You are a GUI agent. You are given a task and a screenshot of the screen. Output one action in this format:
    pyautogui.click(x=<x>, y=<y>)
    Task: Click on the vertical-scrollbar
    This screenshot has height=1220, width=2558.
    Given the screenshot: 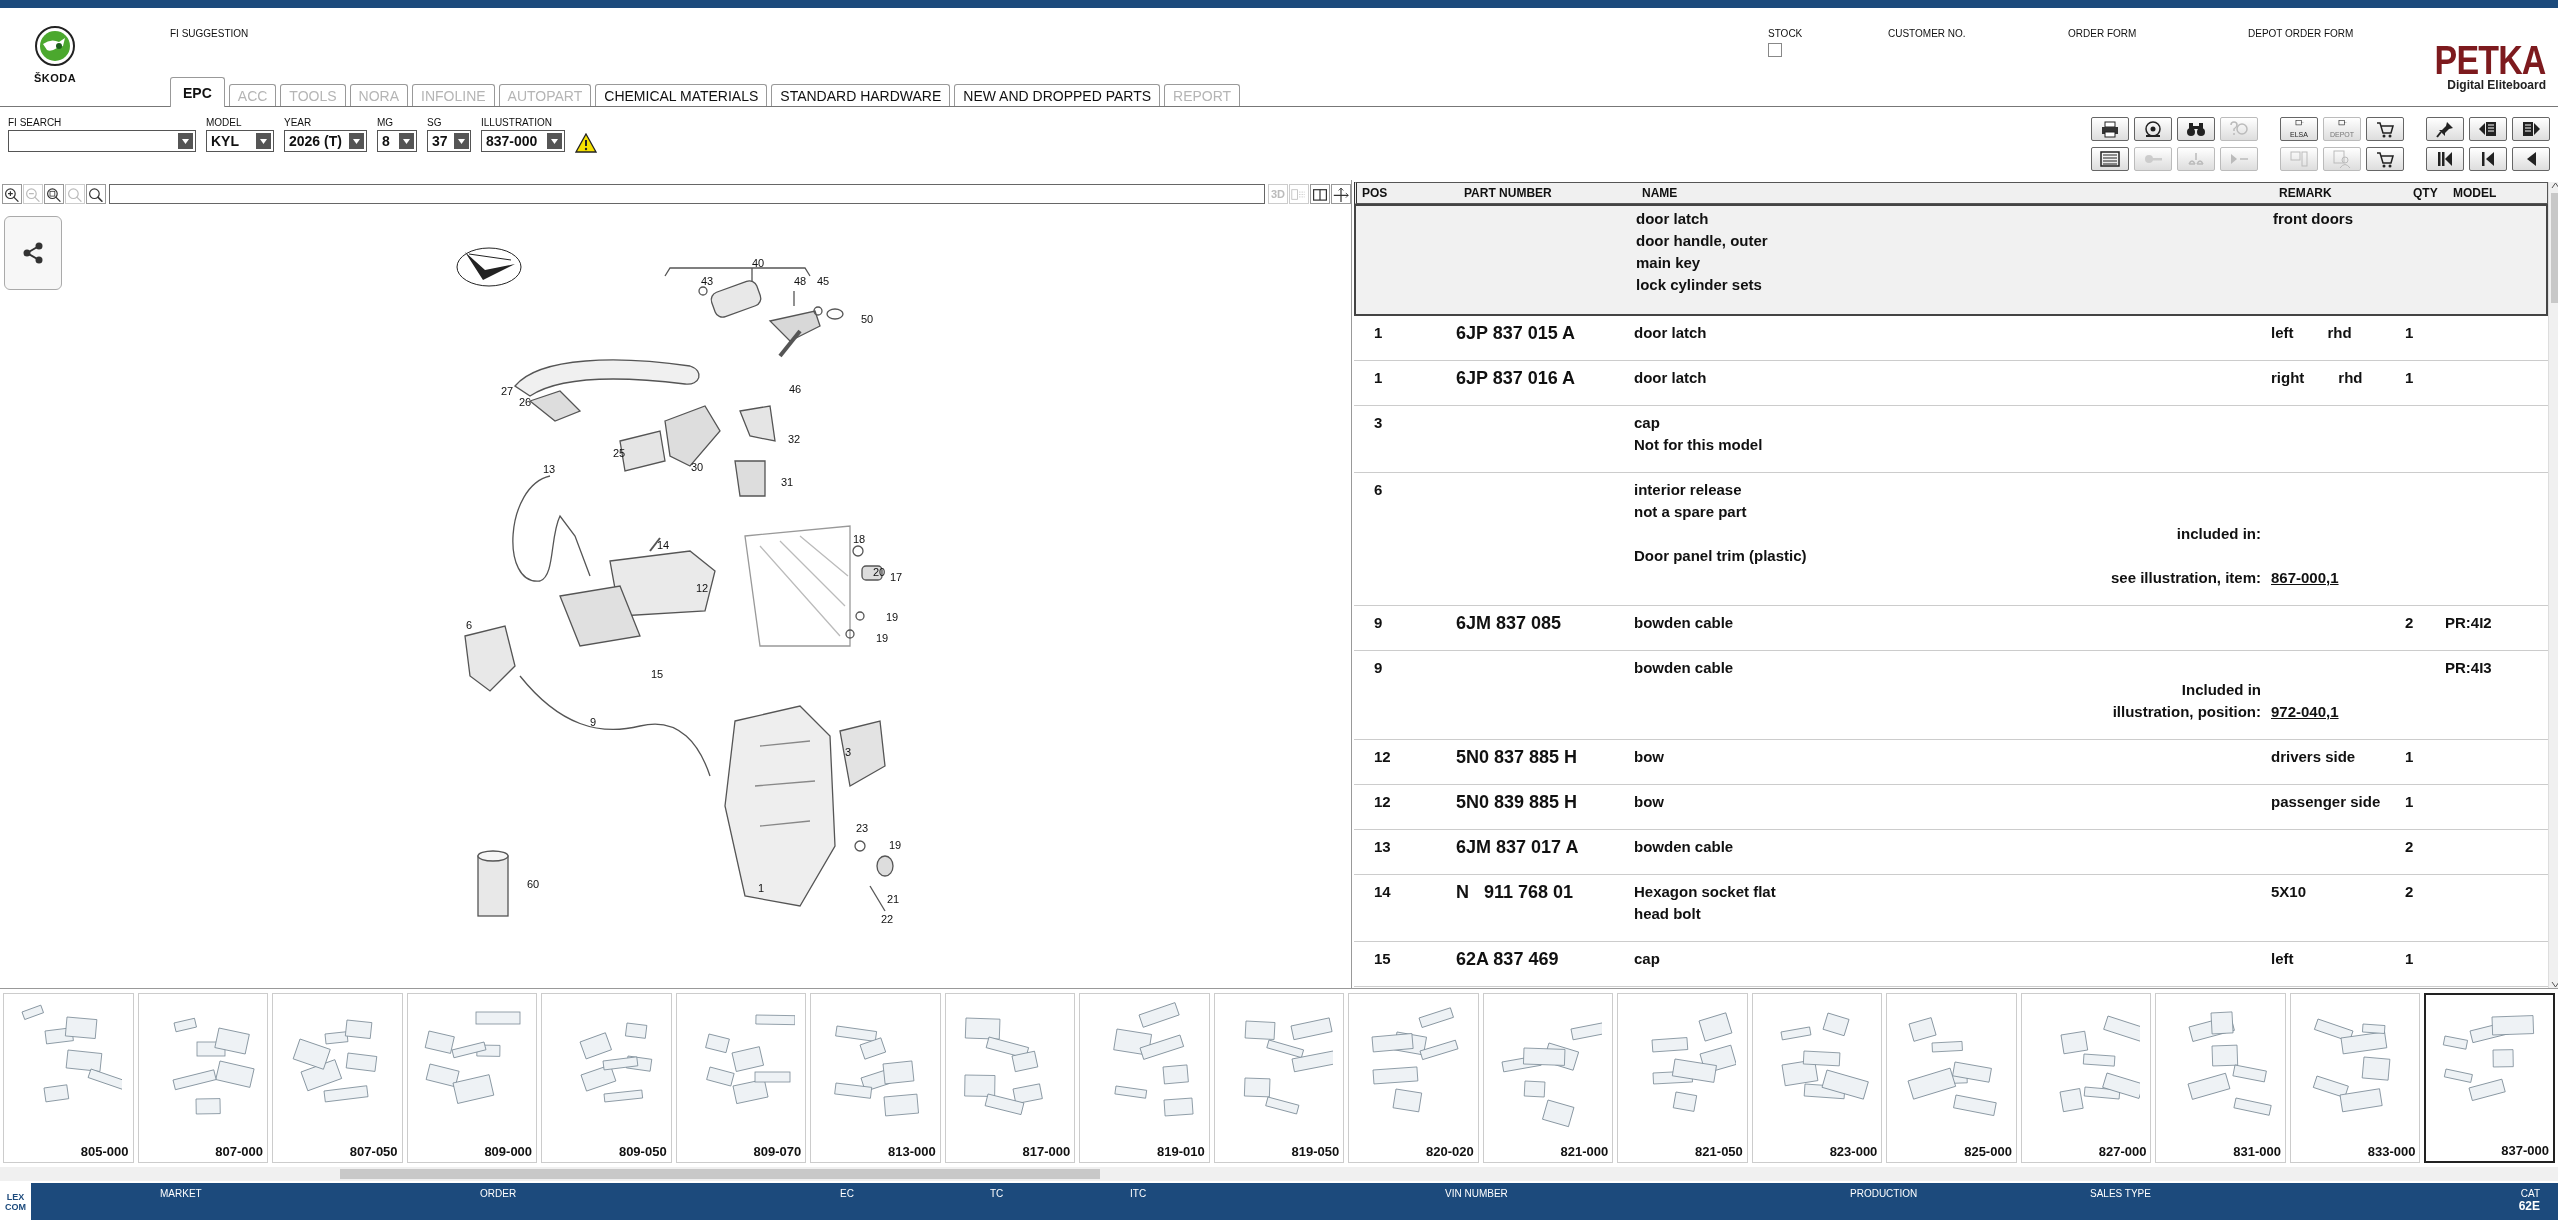 What is the action you would take?
    pyautogui.click(x=2553, y=585)
    